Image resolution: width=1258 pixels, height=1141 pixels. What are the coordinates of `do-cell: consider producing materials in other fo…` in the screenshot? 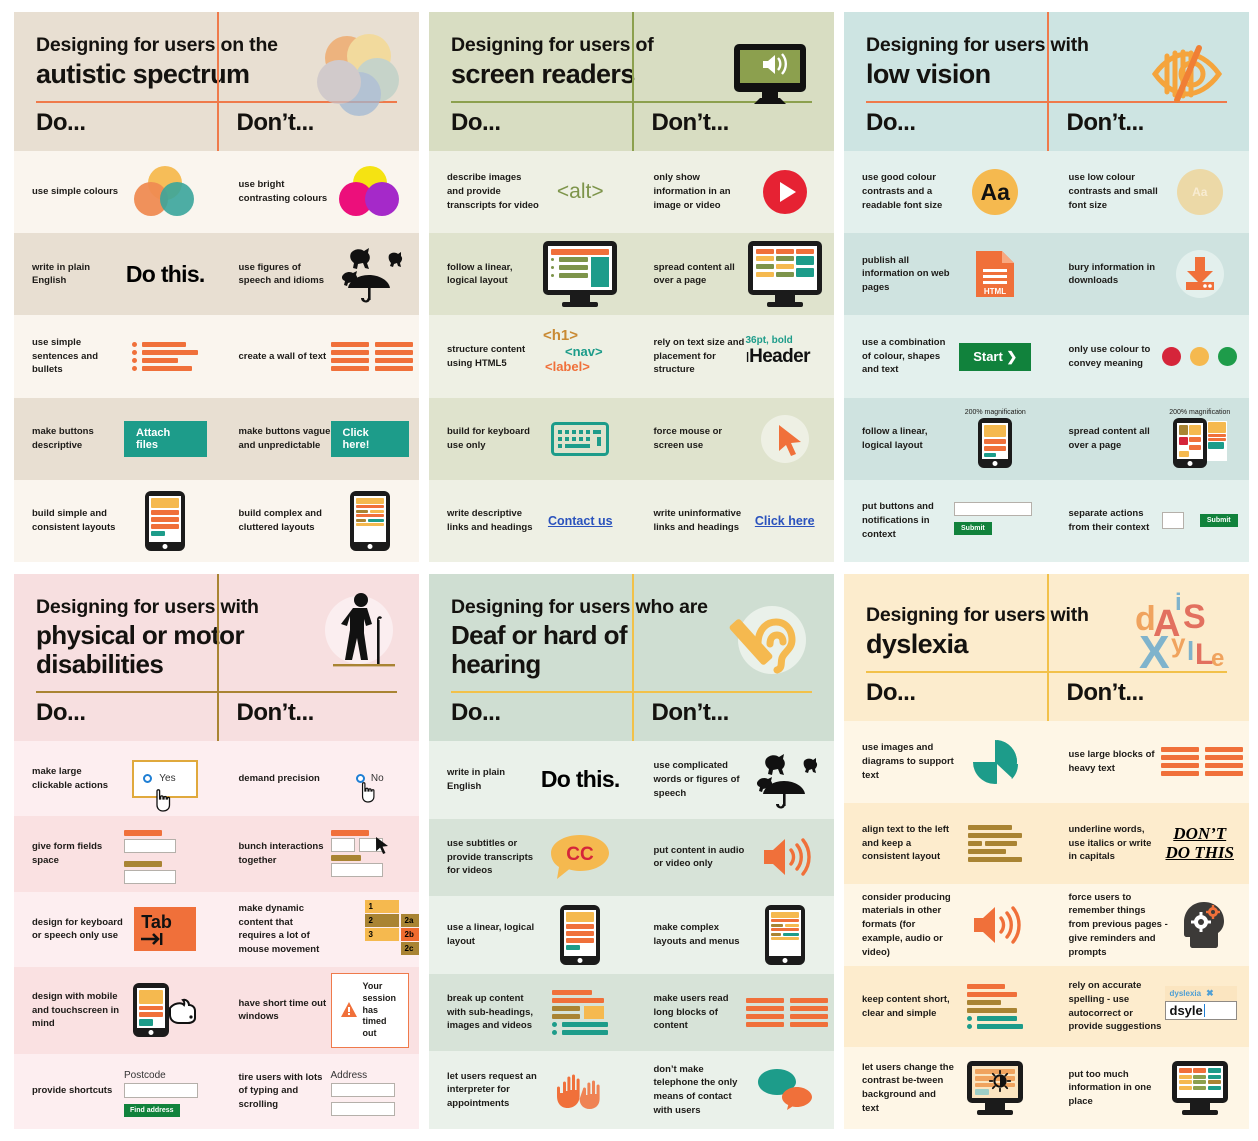 It's located at (945, 925).